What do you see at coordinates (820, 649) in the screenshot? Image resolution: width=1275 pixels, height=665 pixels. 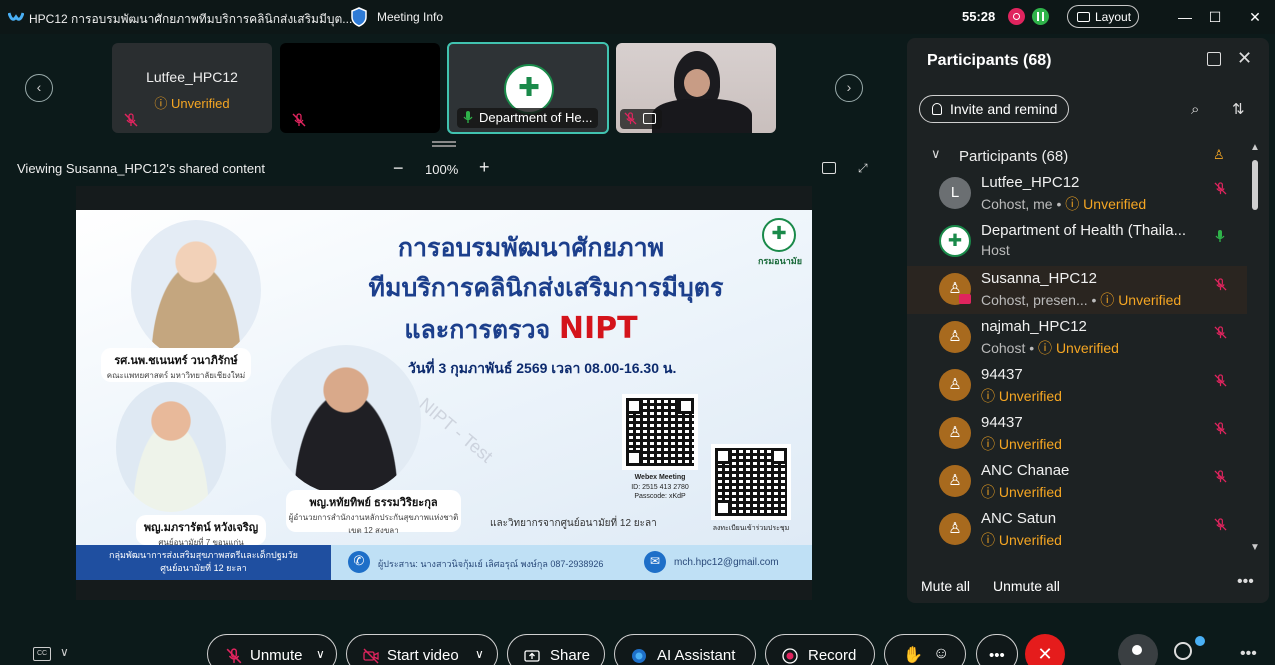 I see `record-button: Record` at bounding box center [820, 649].